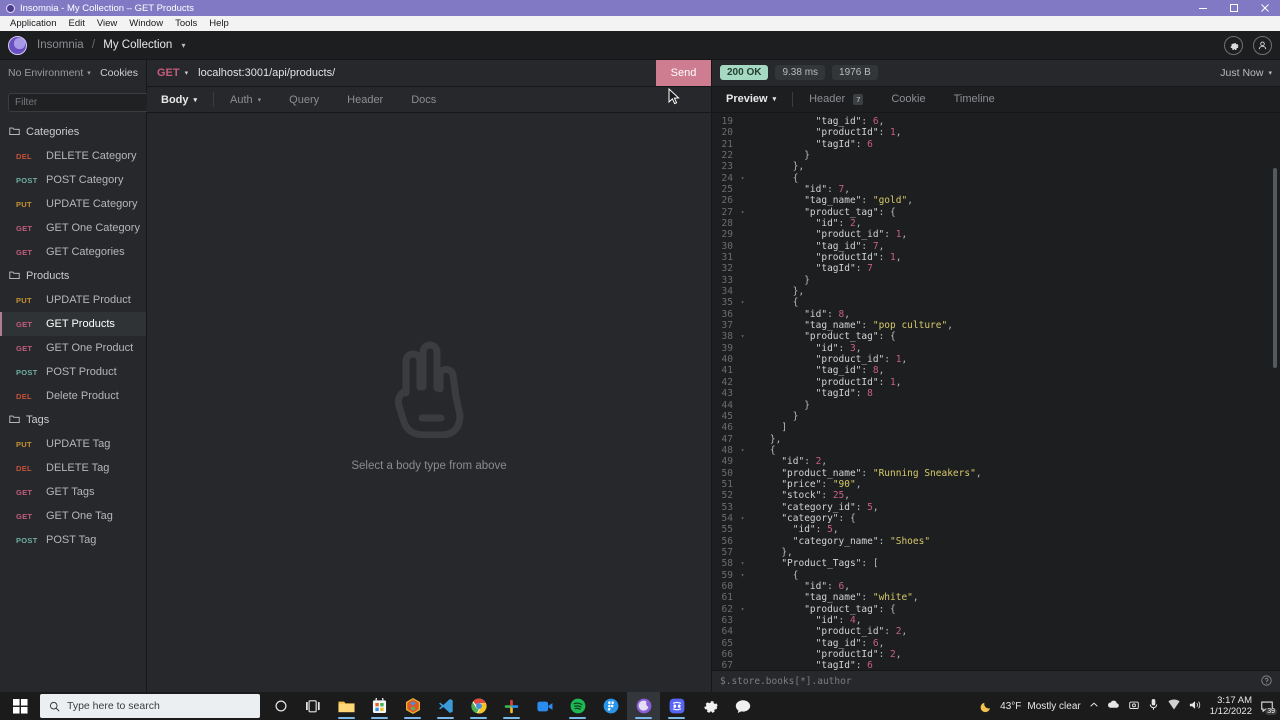 The image size is (1280, 720). Describe the element at coordinates (795, 416) in the screenshot. I see `code-text: }` at that location.